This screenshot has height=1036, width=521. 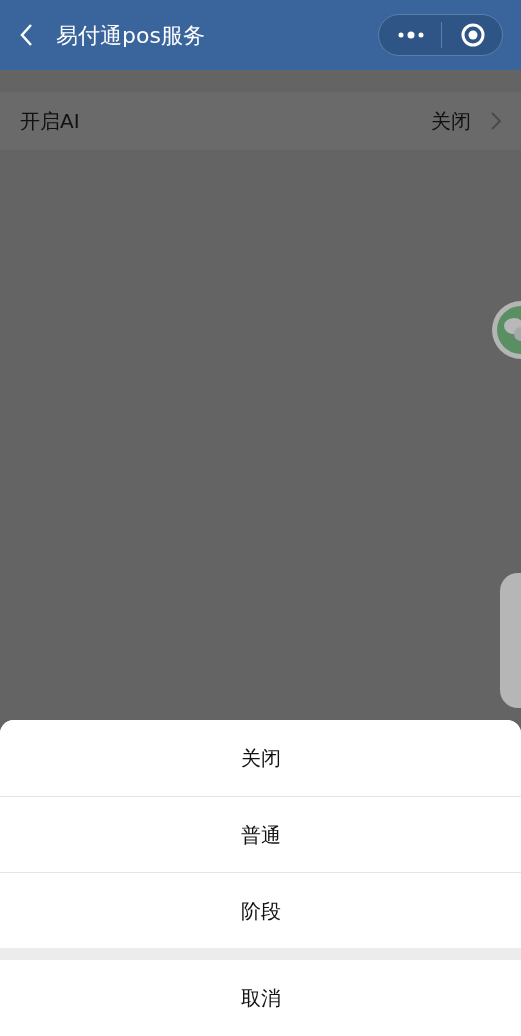 What do you see at coordinates (473, 35) in the screenshot?
I see `close-icon` at bounding box center [473, 35].